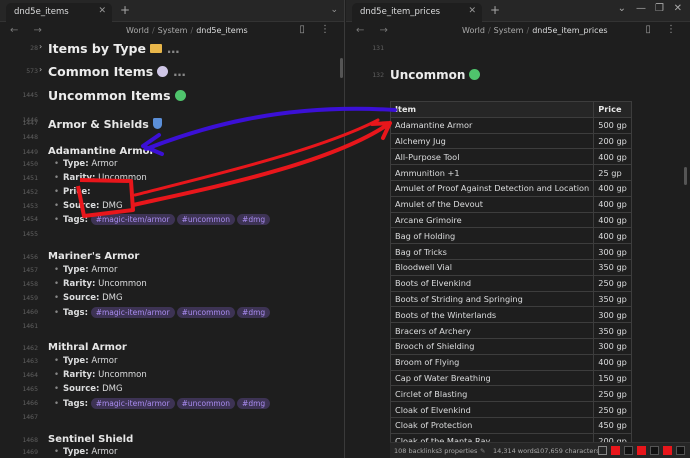  What do you see at coordinates (510, 125) in the screenshot?
I see `table-row: Adamantine Armor 500 gp` at bounding box center [510, 125].